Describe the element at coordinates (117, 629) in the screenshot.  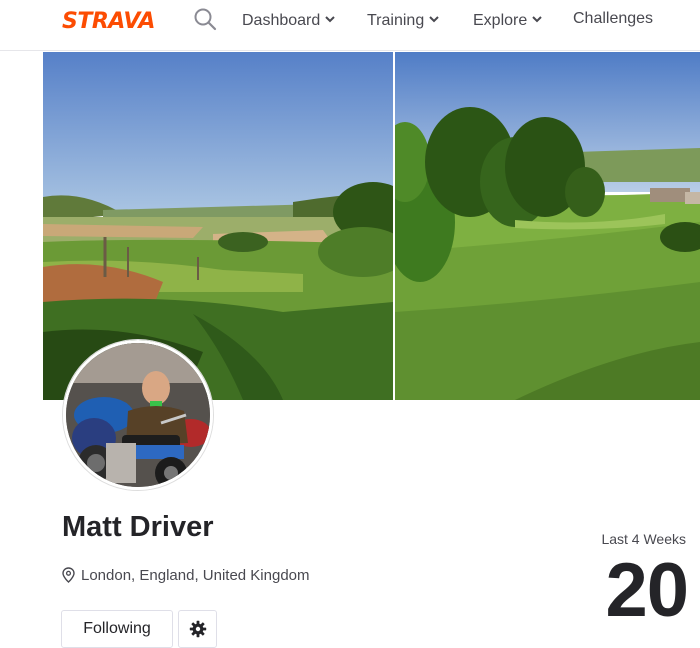
I see `following-button: Following` at that location.